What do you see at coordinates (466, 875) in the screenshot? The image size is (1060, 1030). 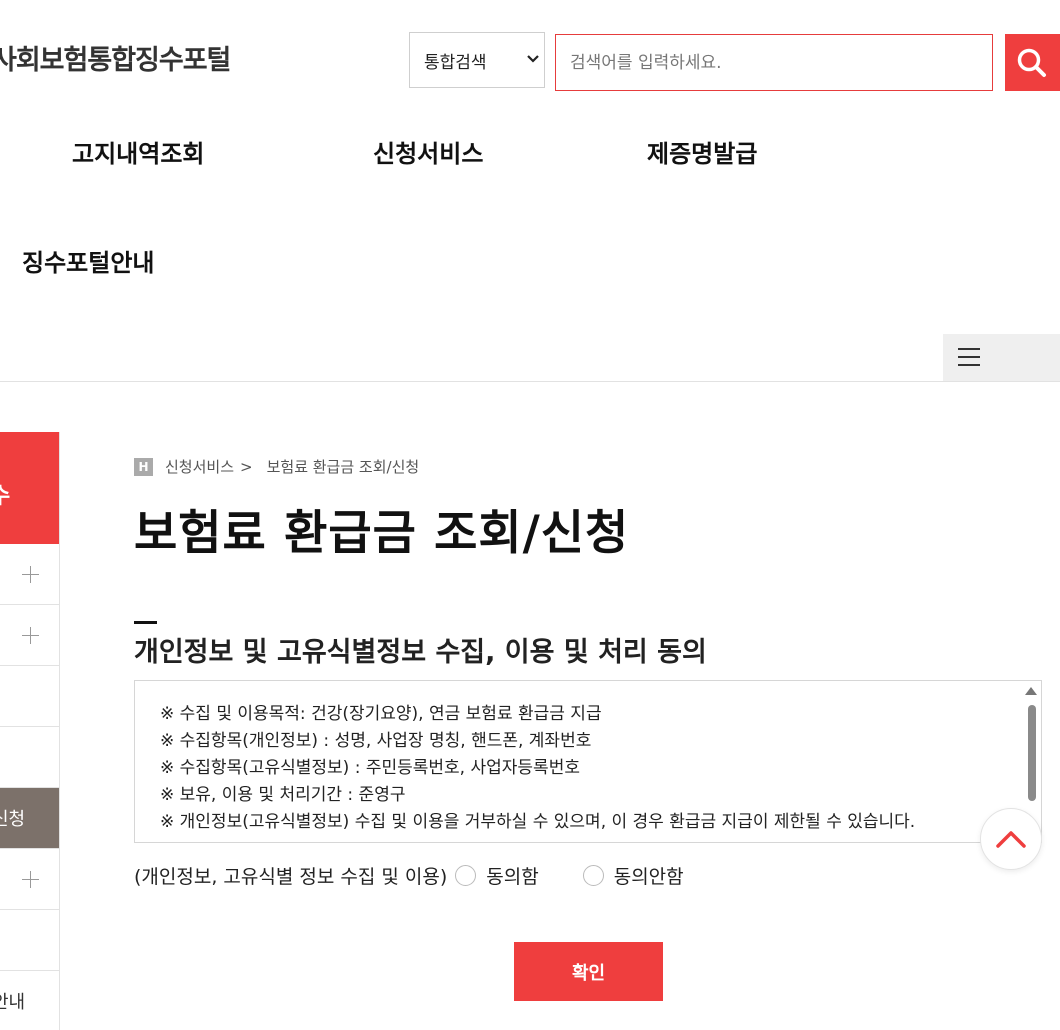 I see `agree-radio` at bounding box center [466, 875].